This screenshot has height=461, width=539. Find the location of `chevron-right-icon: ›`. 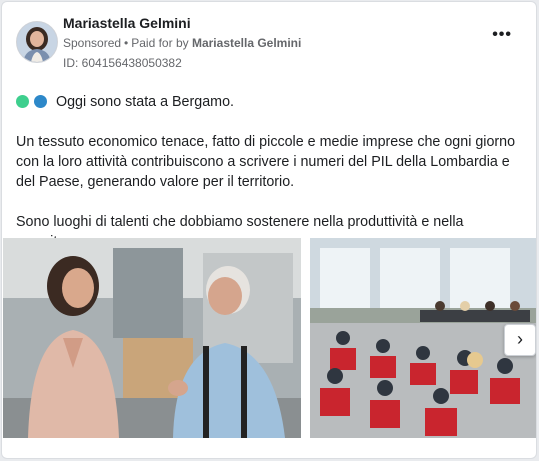

chevron-right-icon: › is located at coordinates (520, 339).